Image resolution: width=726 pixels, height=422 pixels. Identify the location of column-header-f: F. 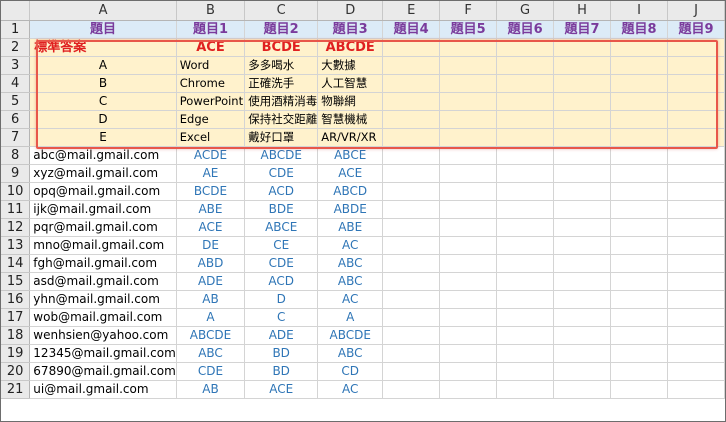
(468, 11).